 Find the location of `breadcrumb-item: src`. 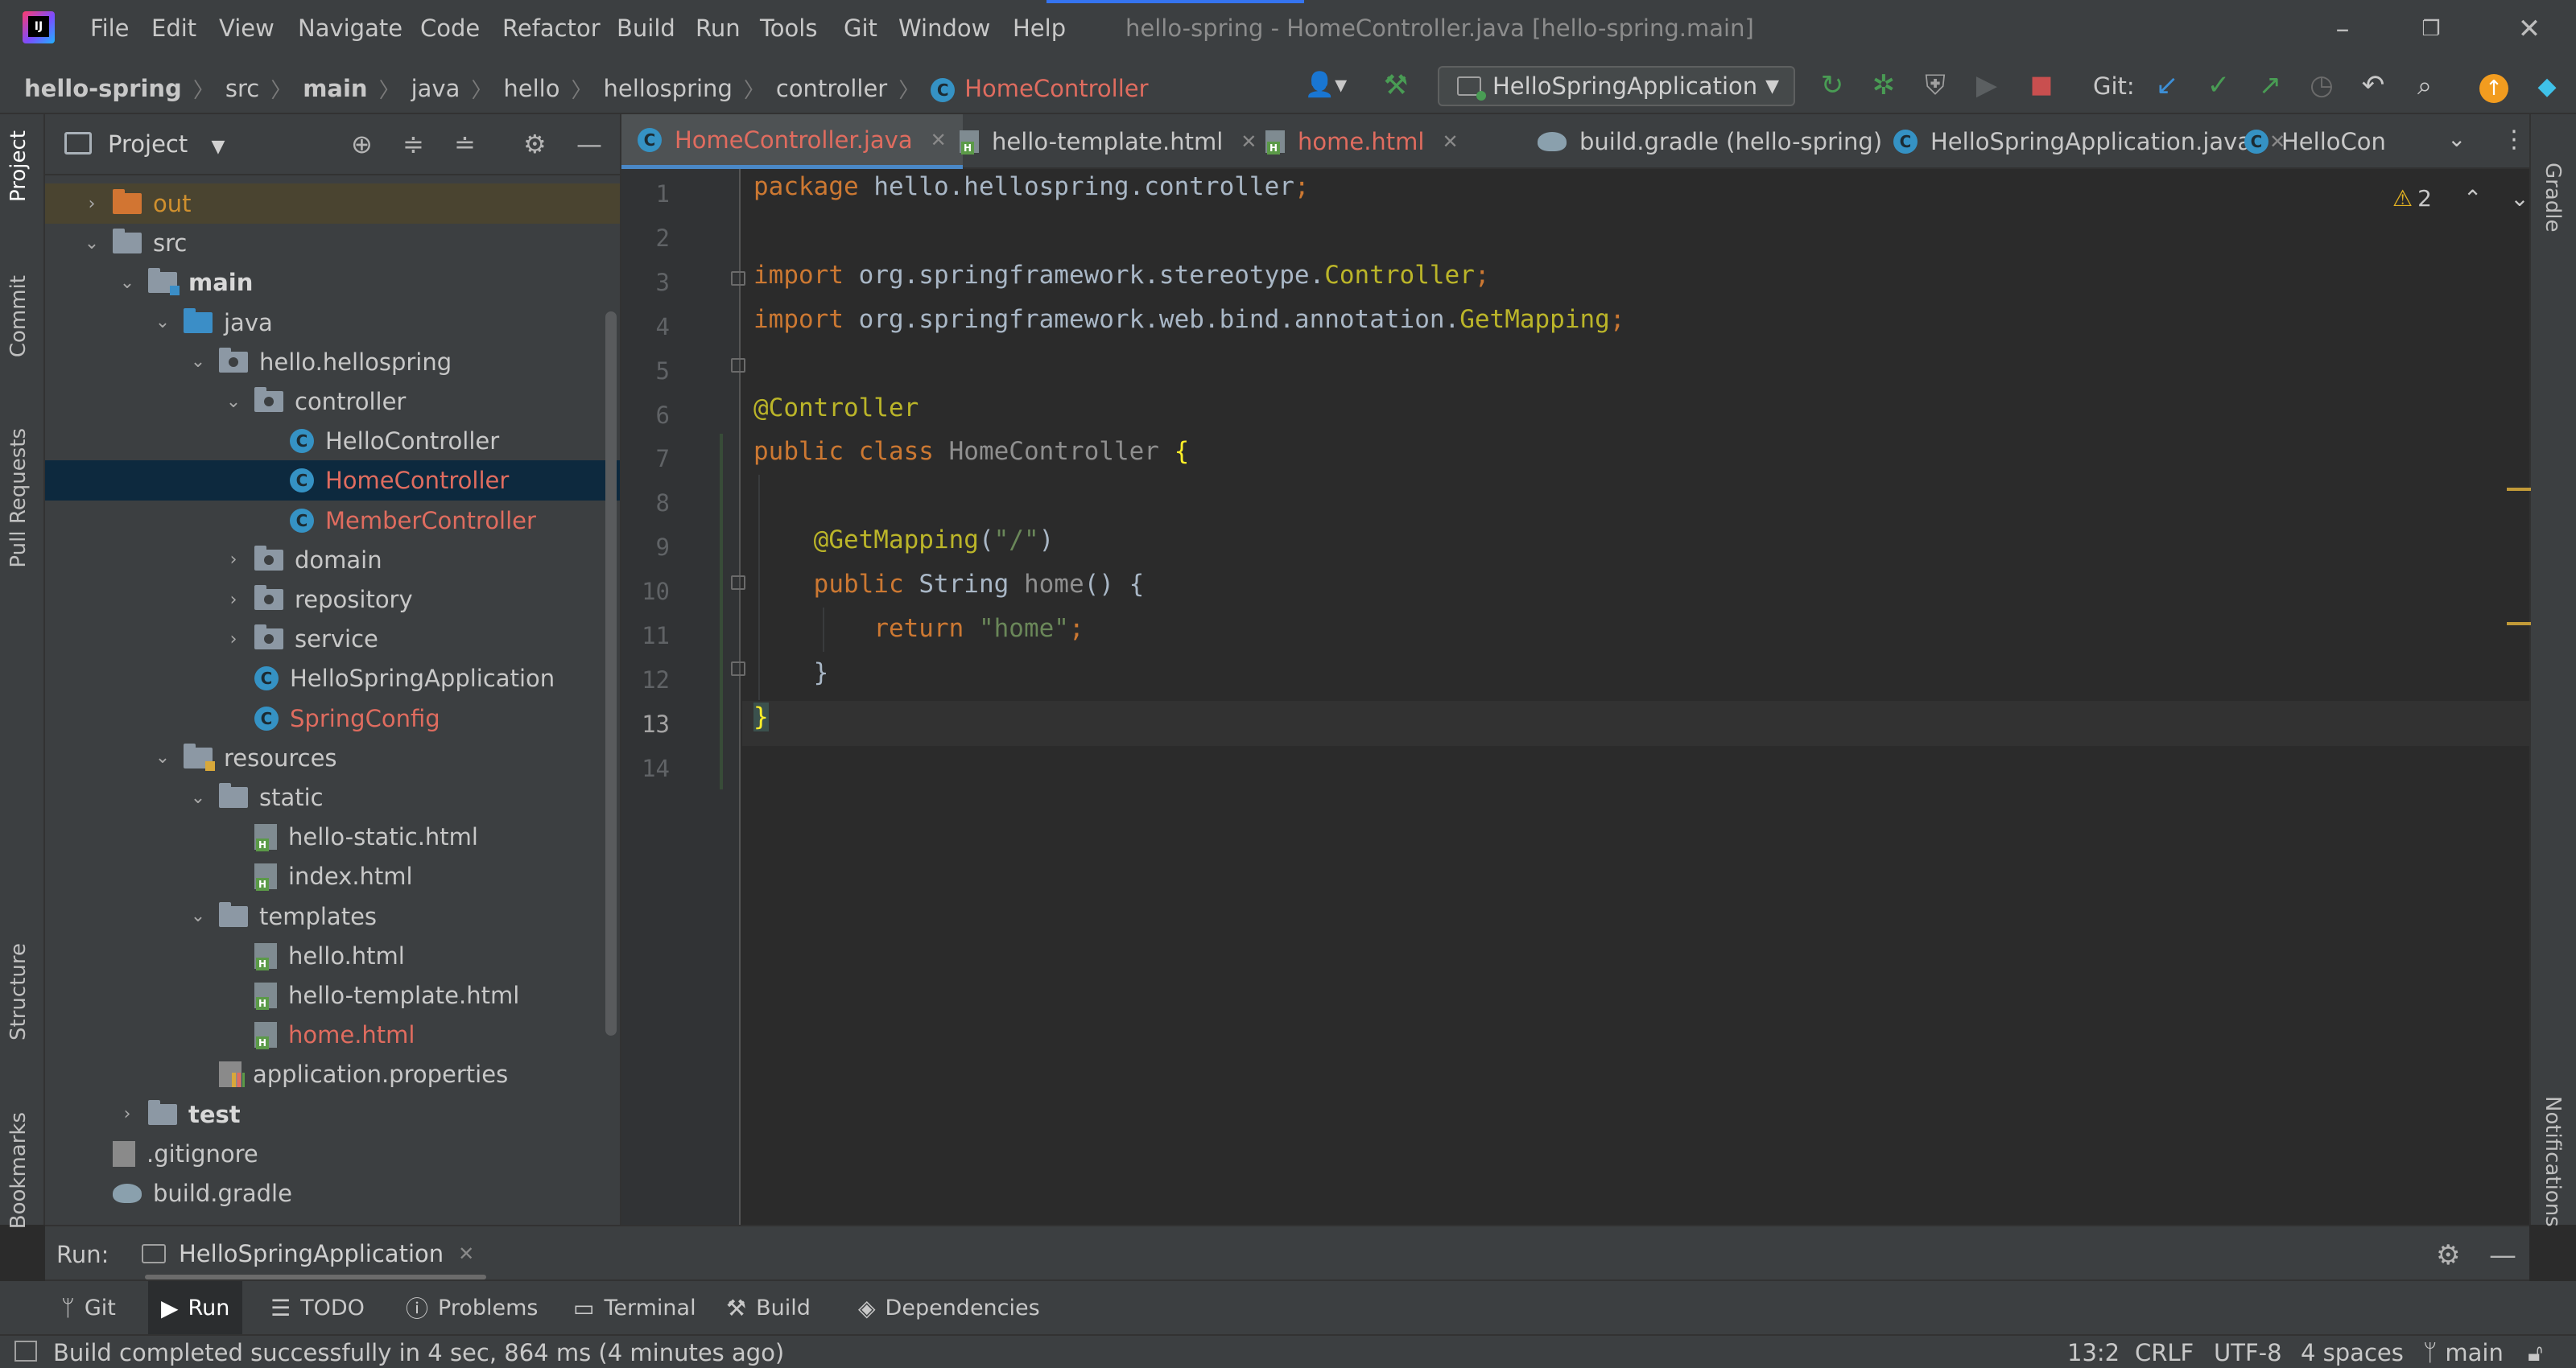

breadcrumb-item: src is located at coordinates (242, 88).